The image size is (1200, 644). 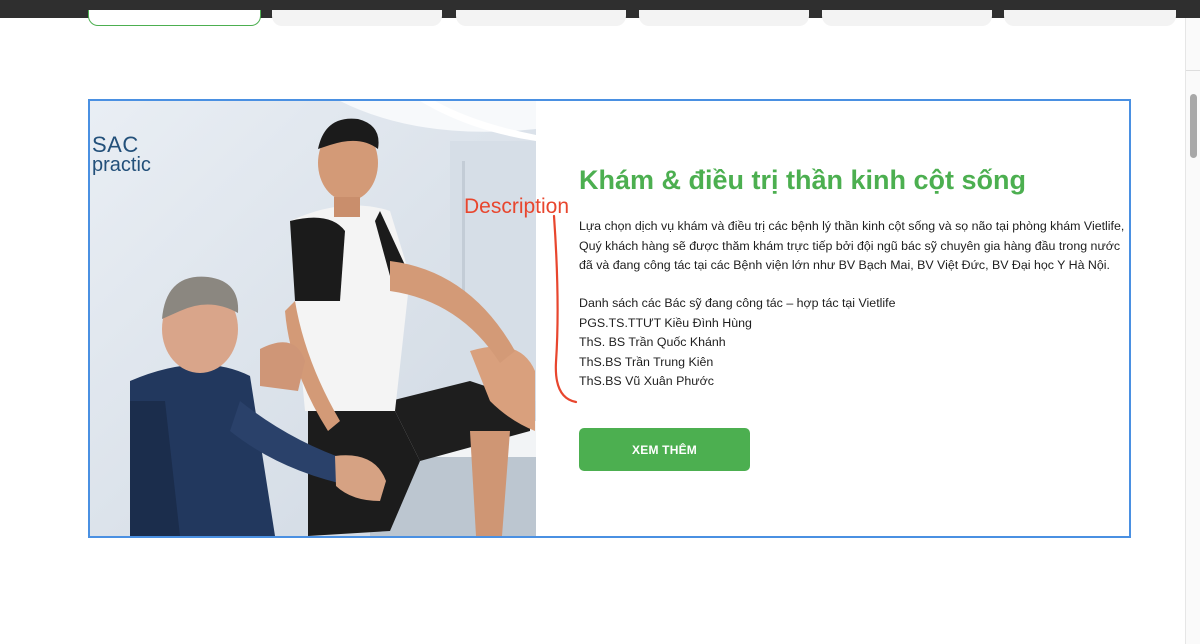 I want to click on vertical-scrollbar, so click(x=1192, y=331).